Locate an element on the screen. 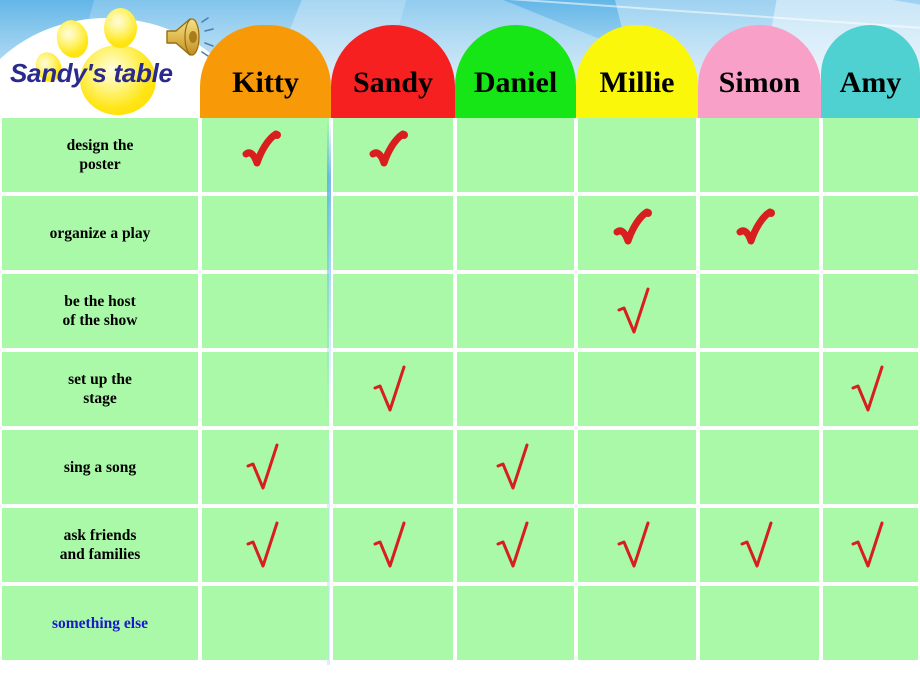 The width and height of the screenshot is (920, 690). column-header-label: Sandy is located at coordinates (393, 82).